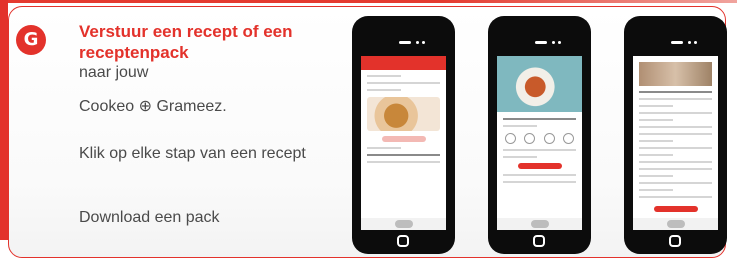 The width and height of the screenshot is (737, 263). What do you see at coordinates (31, 40) in the screenshot?
I see `step-badge: G` at bounding box center [31, 40].